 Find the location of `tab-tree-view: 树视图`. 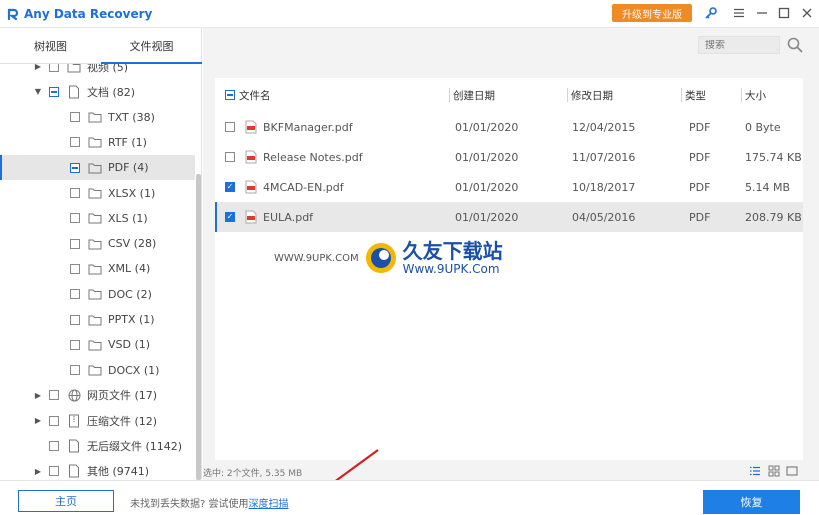

tab-tree-view: 树视图 is located at coordinates (50, 45).